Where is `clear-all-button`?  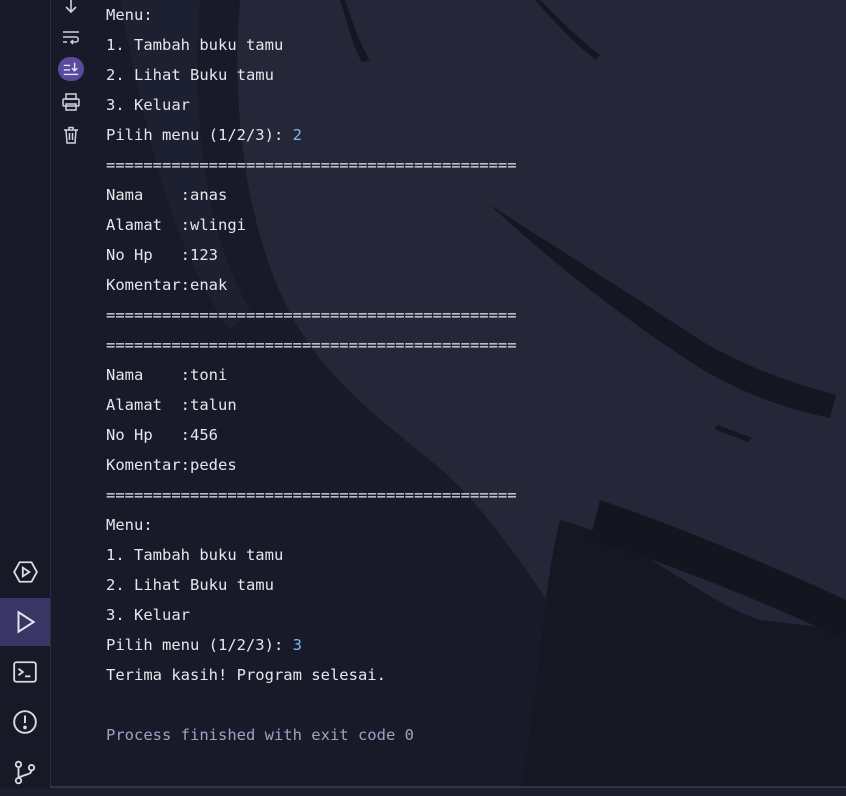 clear-all-button is located at coordinates (71, 135).